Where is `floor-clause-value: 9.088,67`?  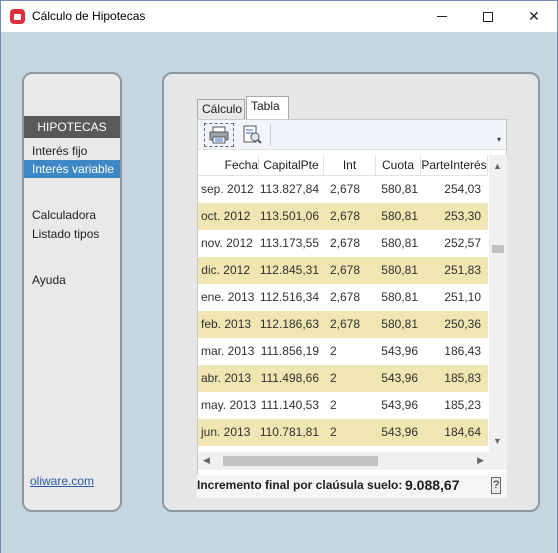 floor-clause-value: 9.088,67 is located at coordinates (432, 485).